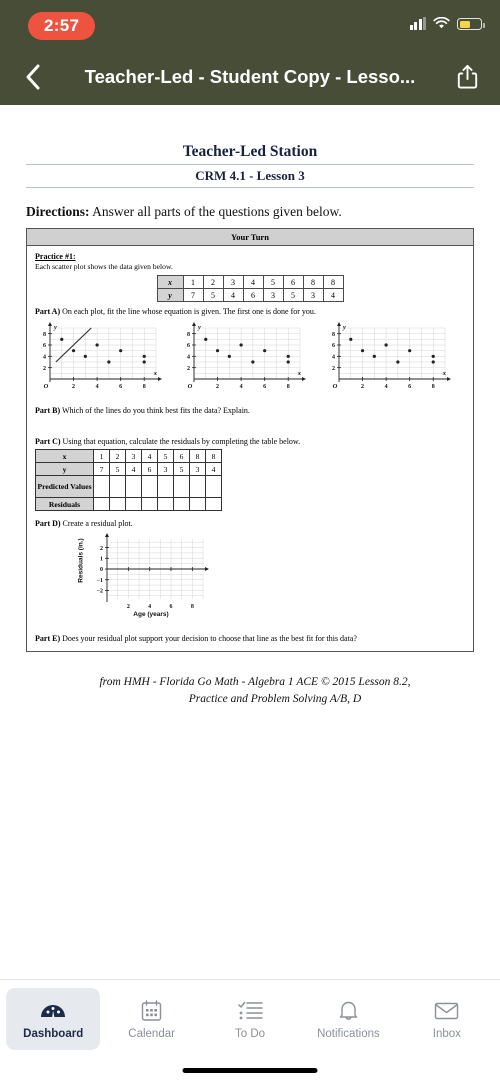 The image size is (500, 1082). What do you see at coordinates (443, 373) in the screenshot?
I see `svg-text: x` at bounding box center [443, 373].